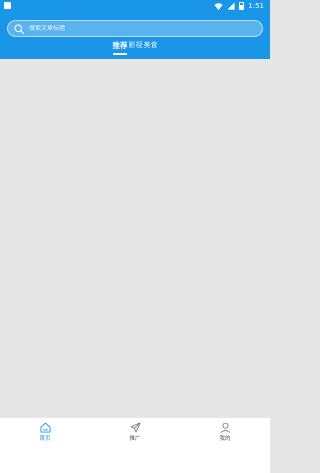 The width and height of the screenshot is (320, 473). I want to click on status-right-group: 1:51, so click(239, 6).